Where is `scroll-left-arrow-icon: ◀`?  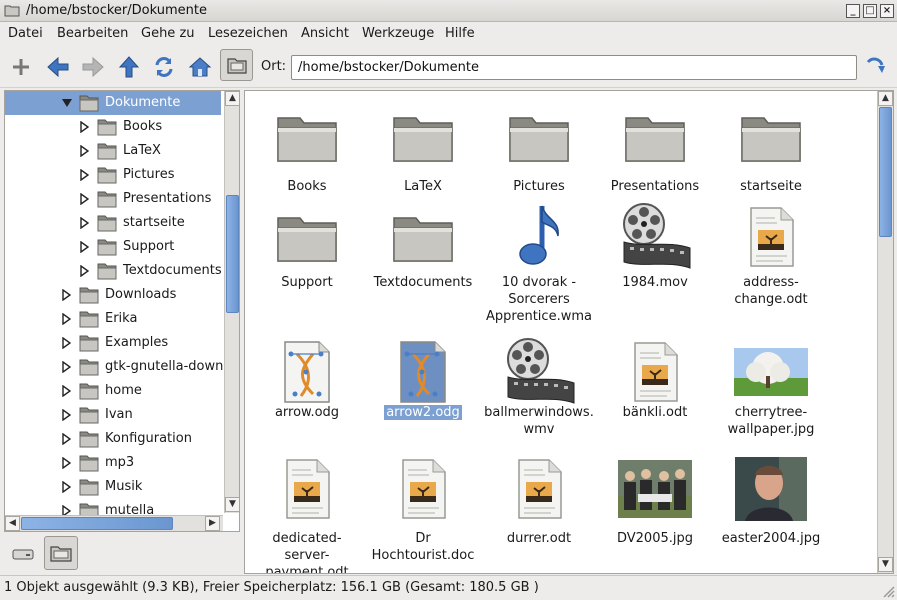
scroll-left-arrow-icon: ◀ is located at coordinates (12, 523).